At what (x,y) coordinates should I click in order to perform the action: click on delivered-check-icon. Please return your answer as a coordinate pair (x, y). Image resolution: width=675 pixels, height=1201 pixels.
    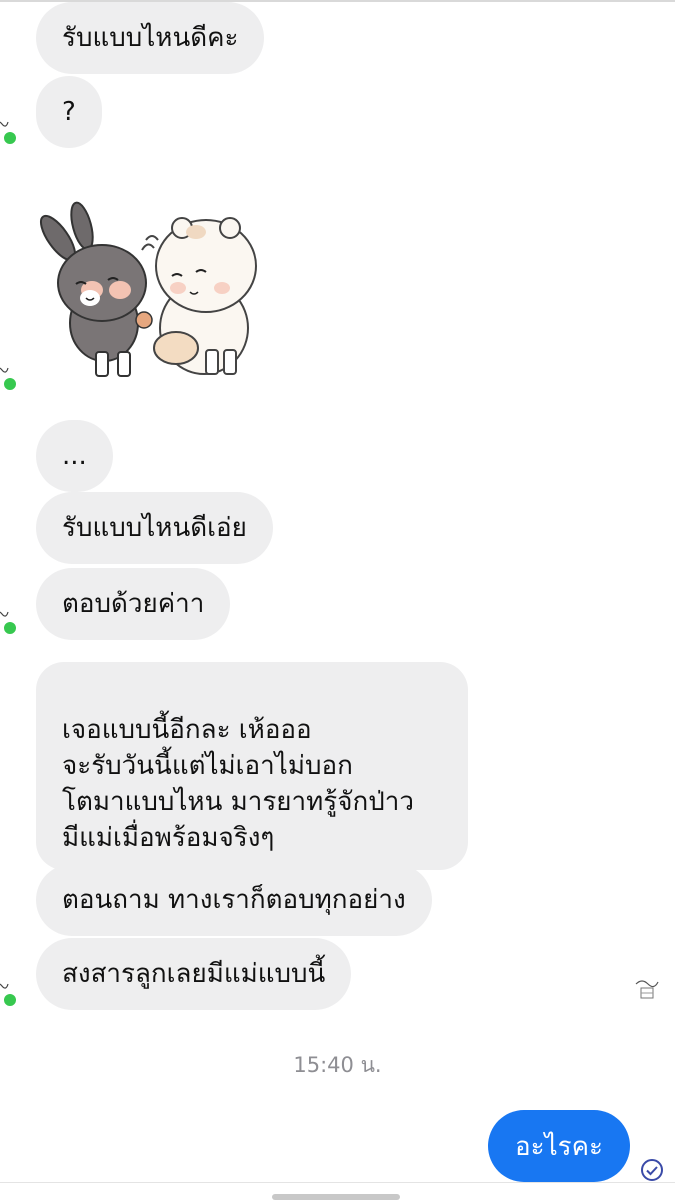
    Looking at the image, I should click on (652, 1170).